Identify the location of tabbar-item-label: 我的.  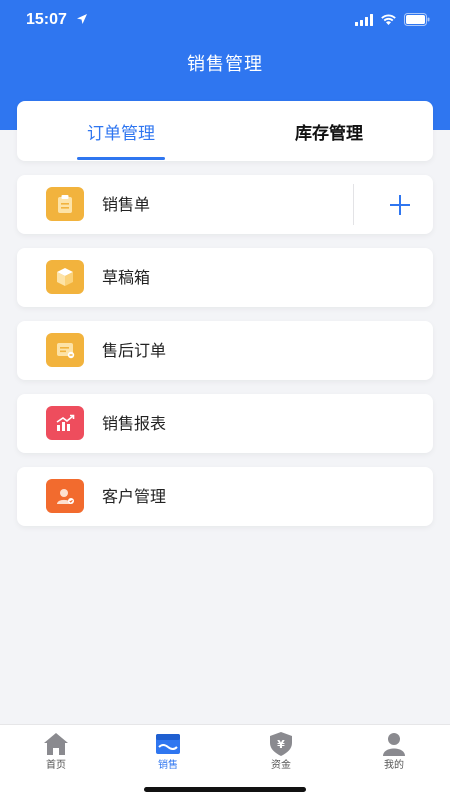
(394, 765).